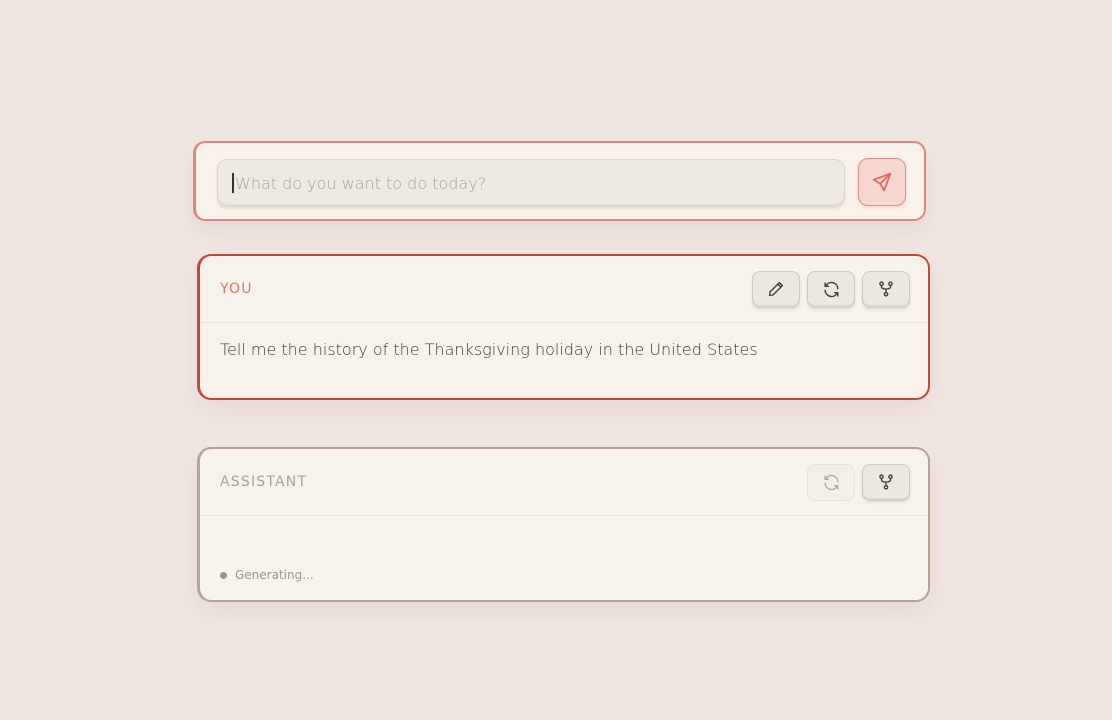  I want to click on status-dot, so click(223, 575).